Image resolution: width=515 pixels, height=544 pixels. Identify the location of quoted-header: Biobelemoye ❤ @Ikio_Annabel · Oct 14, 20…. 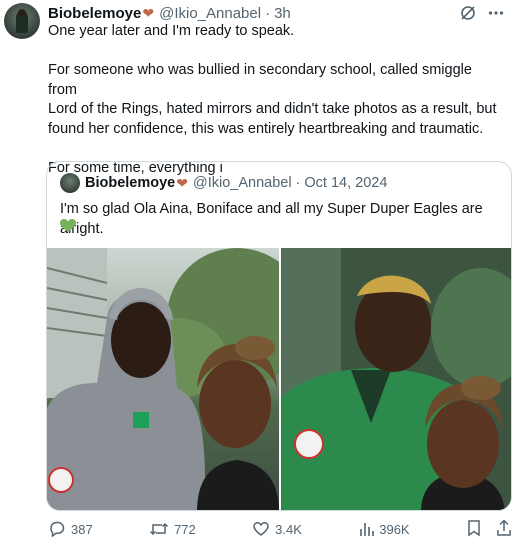
(236, 183).